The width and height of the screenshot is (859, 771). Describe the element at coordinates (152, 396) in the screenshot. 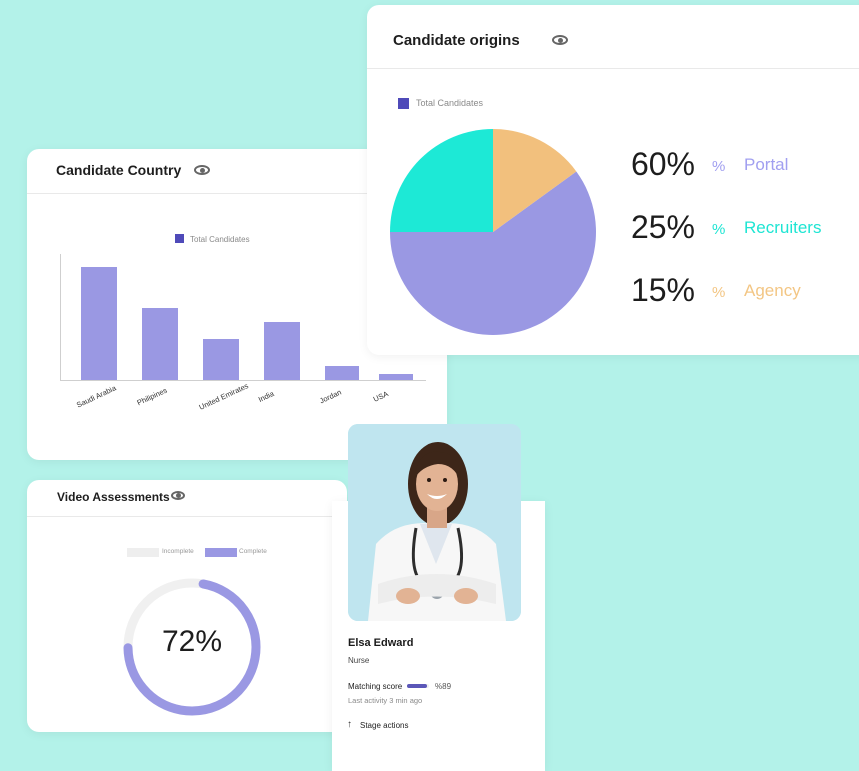

I see `x-tick-label: Philipines` at that location.